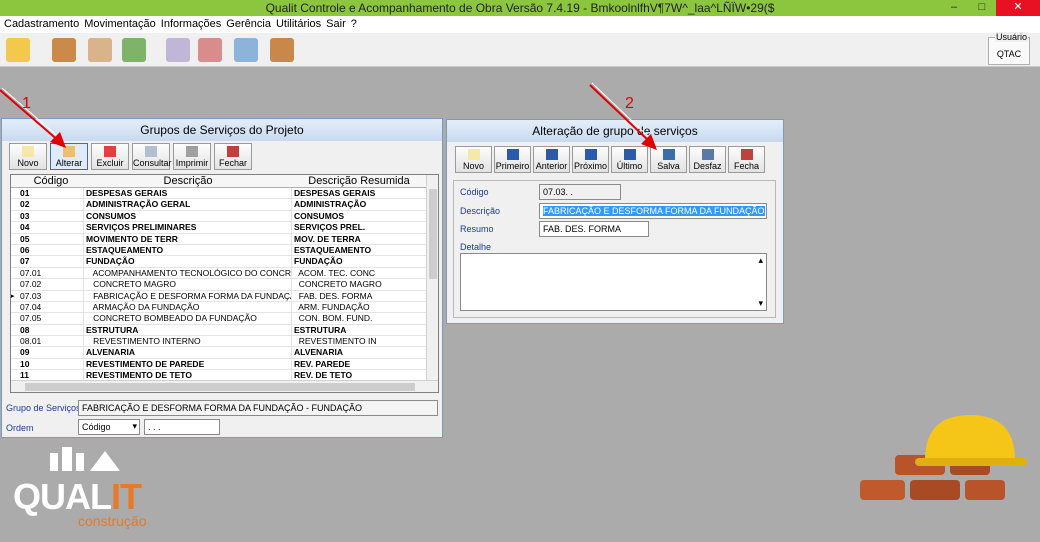 This screenshot has height=542, width=1040. What do you see at coordinates (188, 216) in the screenshot?
I see `cell-descricao: CONSUMOS` at bounding box center [188, 216].